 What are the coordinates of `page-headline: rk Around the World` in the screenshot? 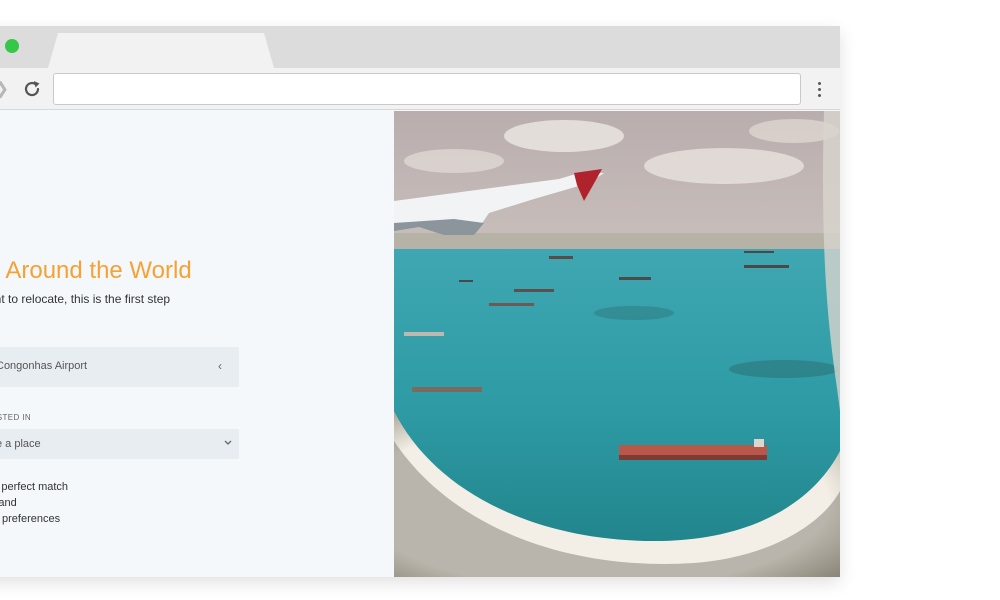 It's located at (96, 271).